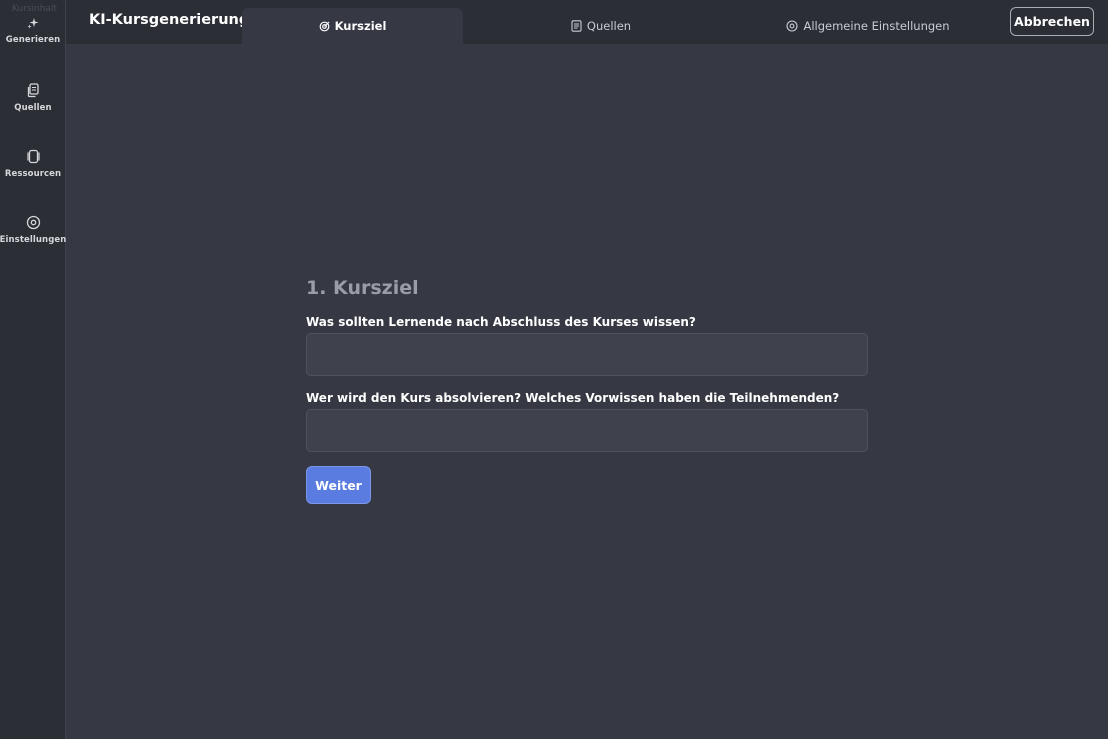 The width and height of the screenshot is (1108, 739). I want to click on tab-kursziel: Kursziel, so click(352, 26).